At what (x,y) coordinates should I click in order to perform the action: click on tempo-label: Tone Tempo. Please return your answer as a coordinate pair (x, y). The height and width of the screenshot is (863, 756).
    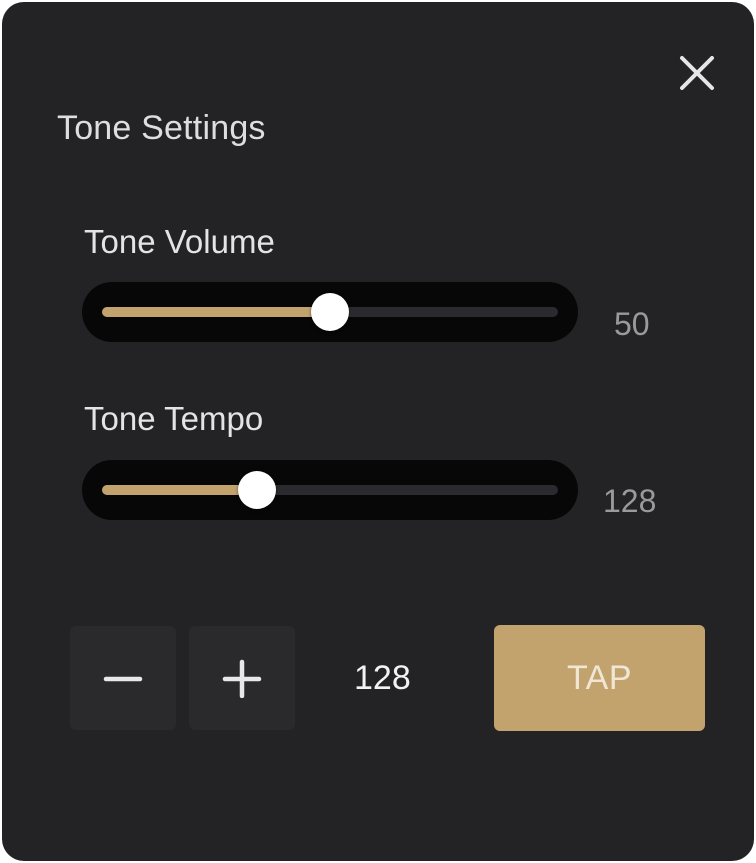
    Looking at the image, I should click on (174, 418).